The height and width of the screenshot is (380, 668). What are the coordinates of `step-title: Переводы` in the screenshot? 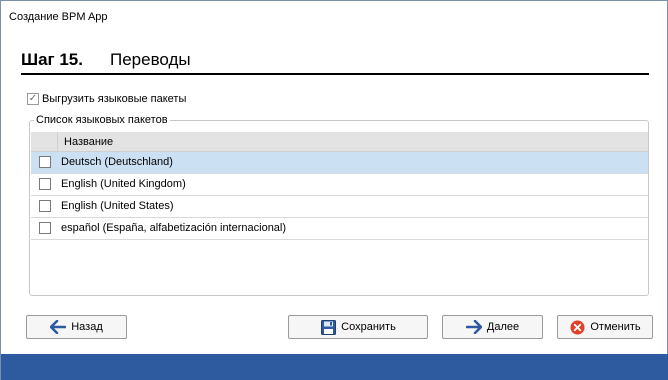 It's located at (150, 59).